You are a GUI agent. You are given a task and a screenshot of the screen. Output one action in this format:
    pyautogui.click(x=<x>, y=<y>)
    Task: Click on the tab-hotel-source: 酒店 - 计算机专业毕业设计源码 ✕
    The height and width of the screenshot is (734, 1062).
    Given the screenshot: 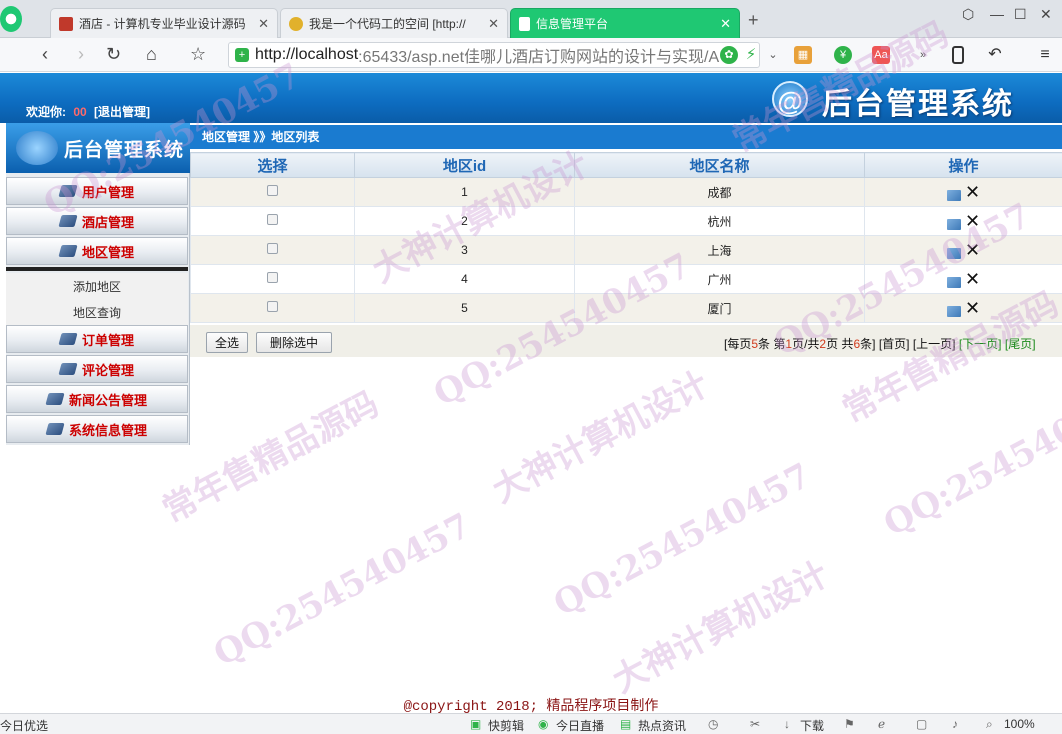 What is the action you would take?
    pyautogui.click(x=164, y=23)
    